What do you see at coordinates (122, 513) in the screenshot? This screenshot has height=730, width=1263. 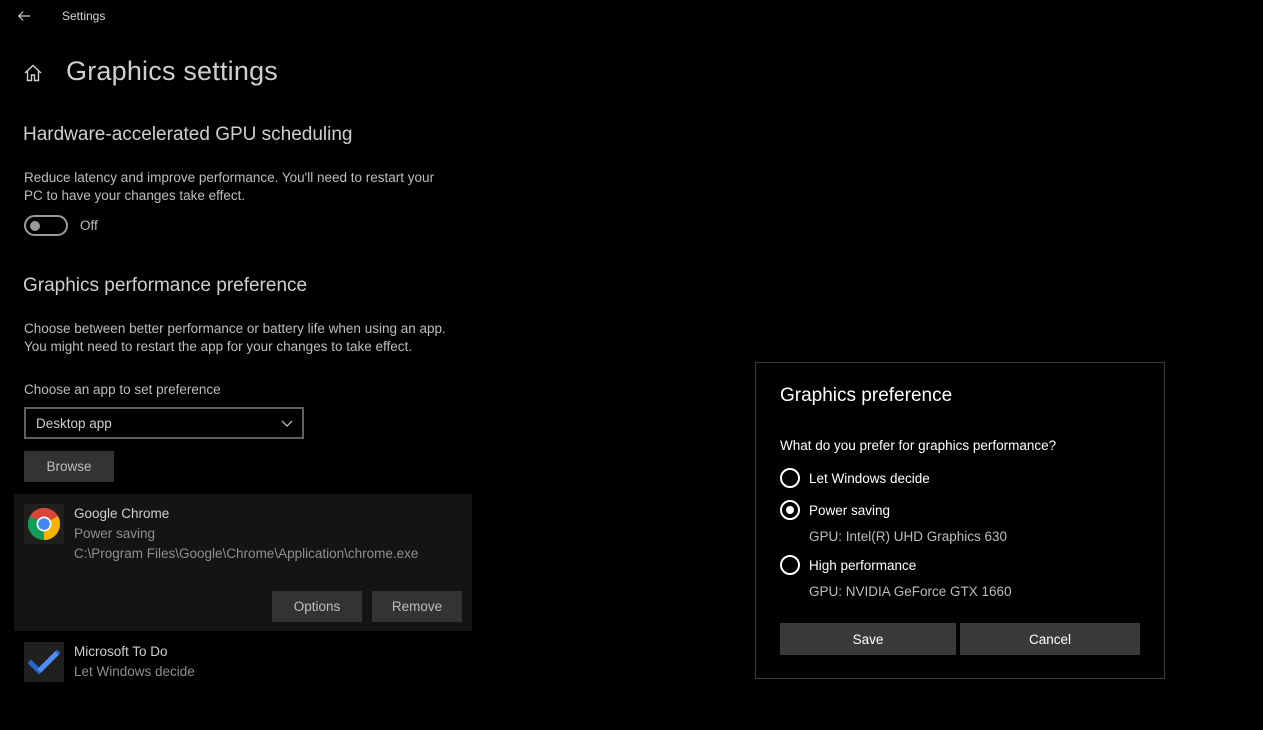 I see `app-name-chrome: Google Chrome` at bounding box center [122, 513].